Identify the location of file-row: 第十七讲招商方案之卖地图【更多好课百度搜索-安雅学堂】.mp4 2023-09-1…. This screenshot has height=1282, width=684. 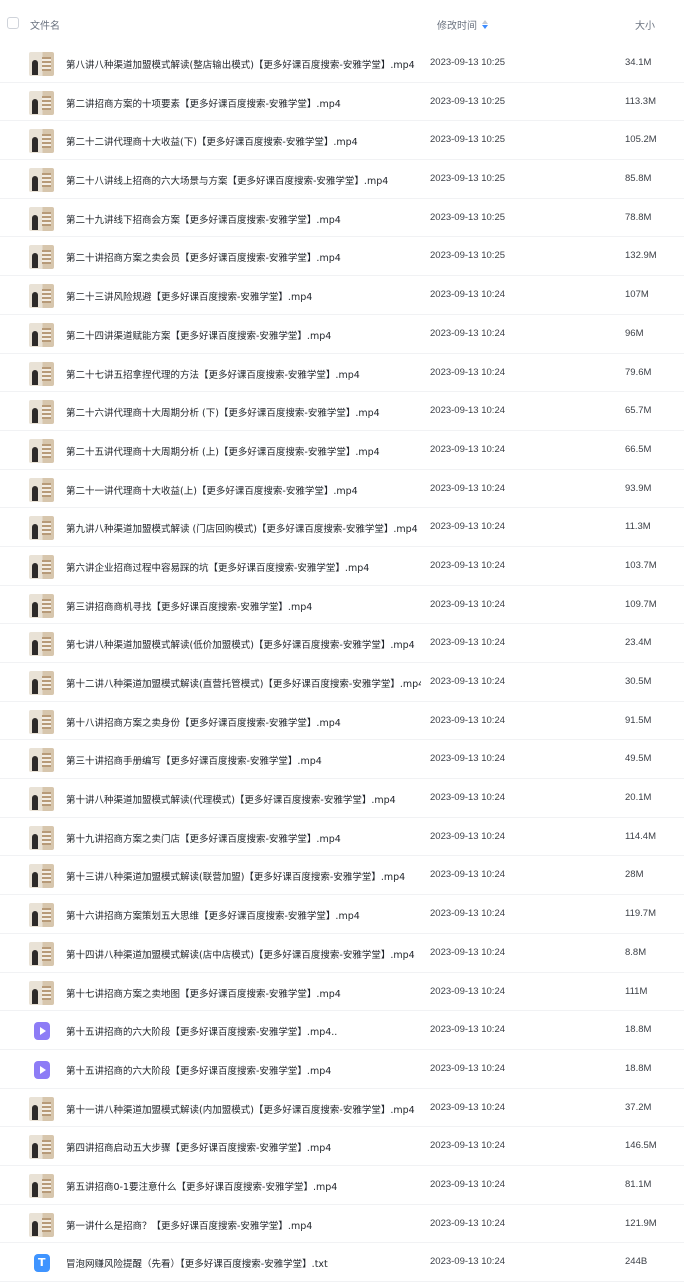
(342, 992).